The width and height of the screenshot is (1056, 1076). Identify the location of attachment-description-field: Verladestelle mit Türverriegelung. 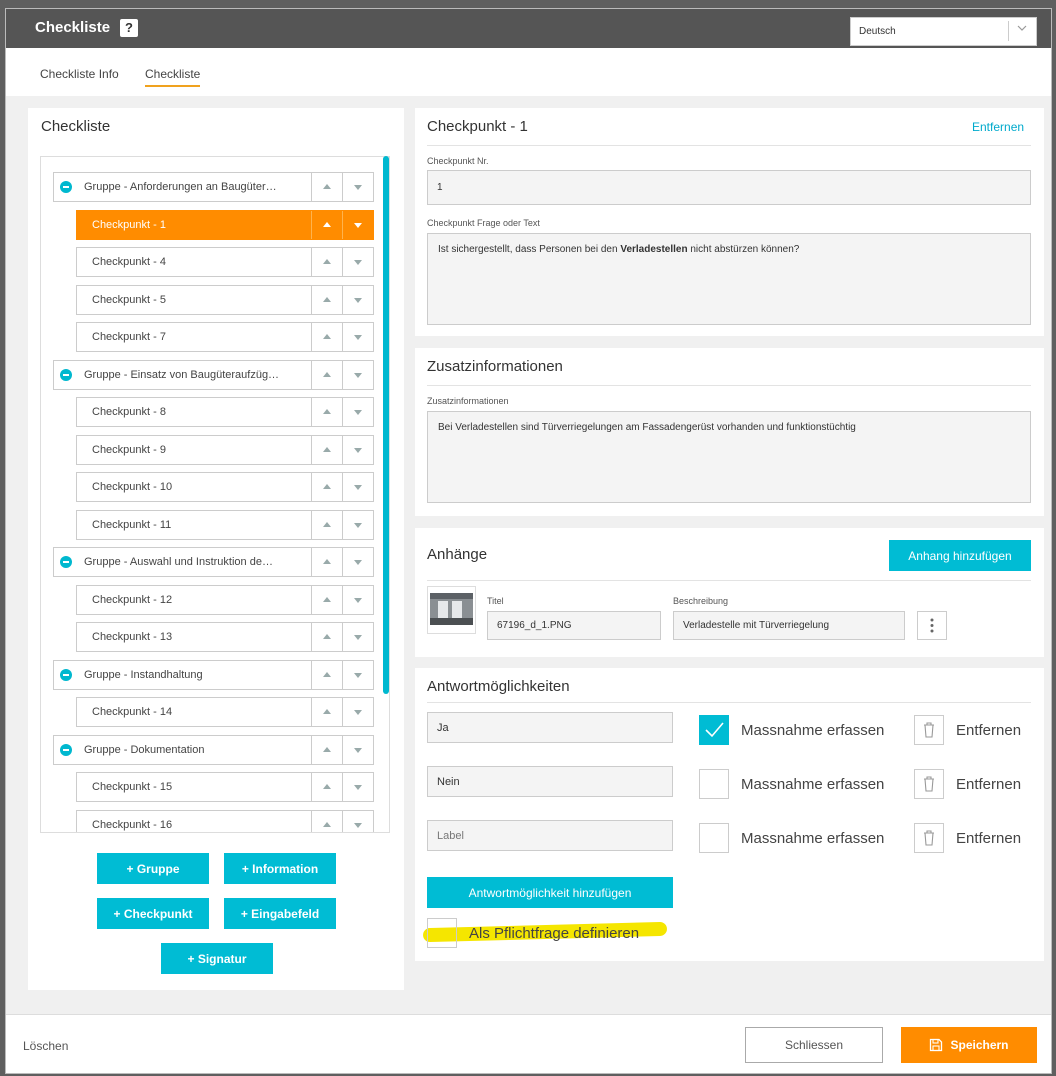
(789, 625).